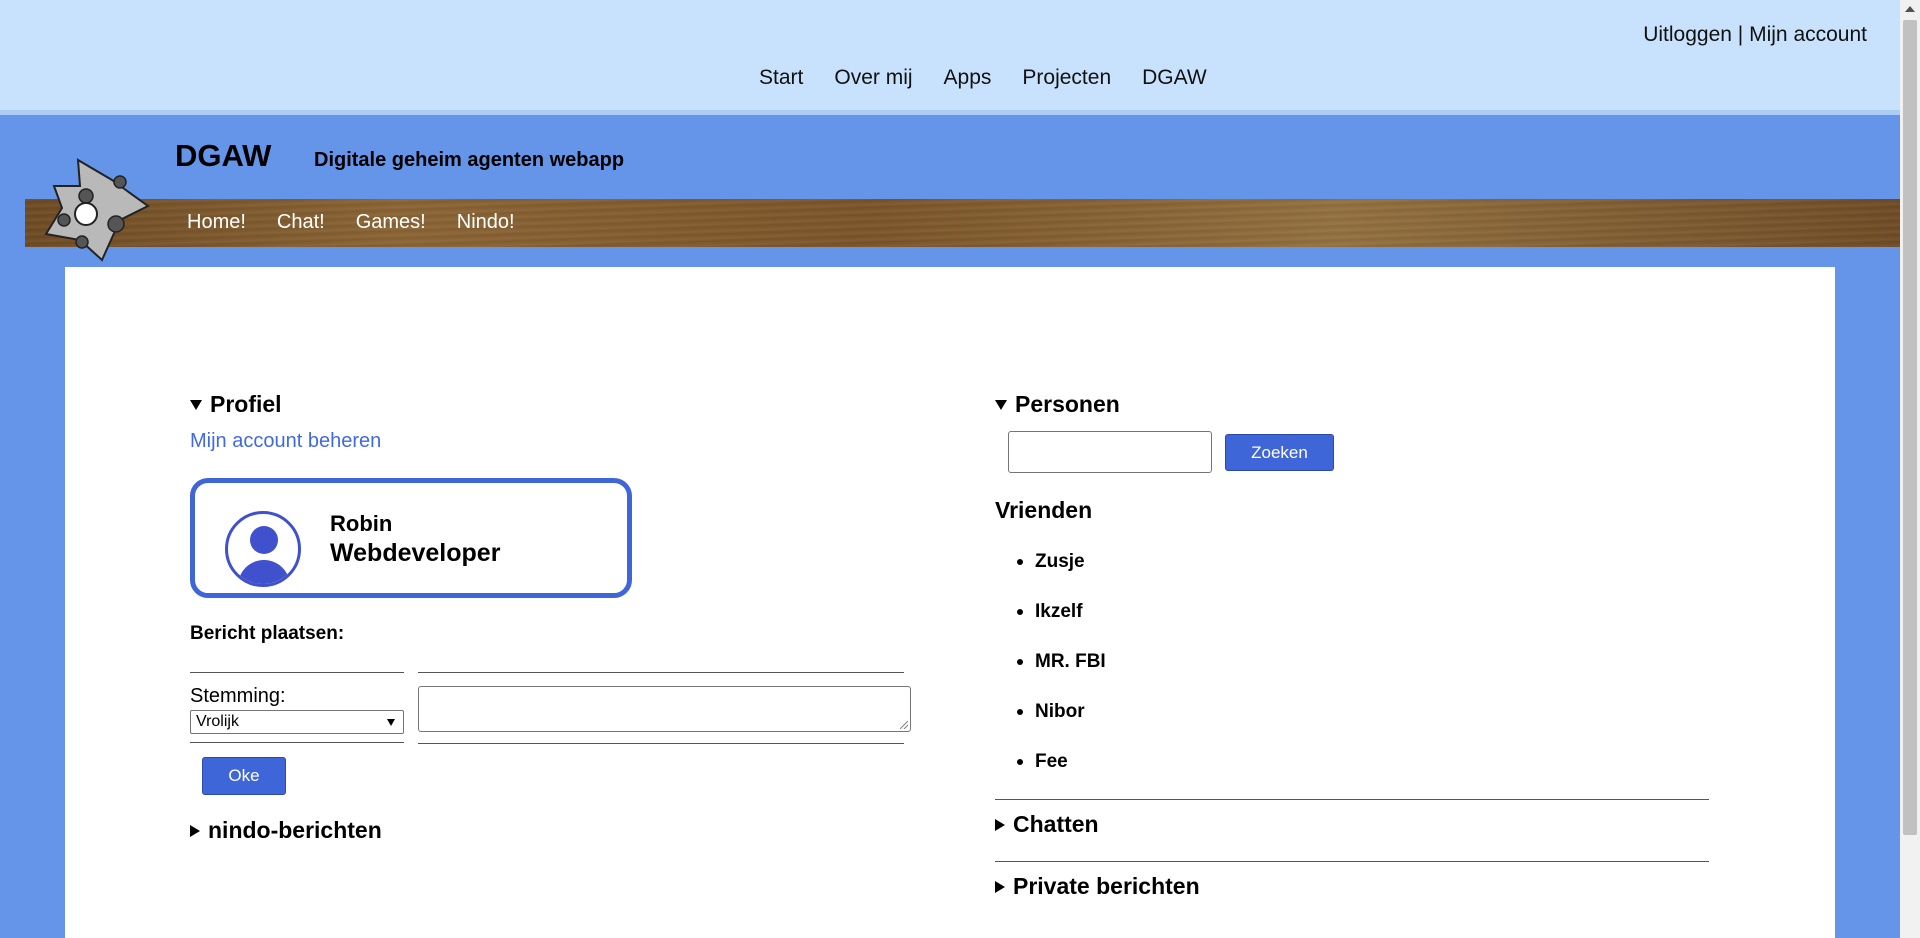 This screenshot has height=938, width=1920. I want to click on private-messages-toggle: Private berichten, so click(1097, 886).